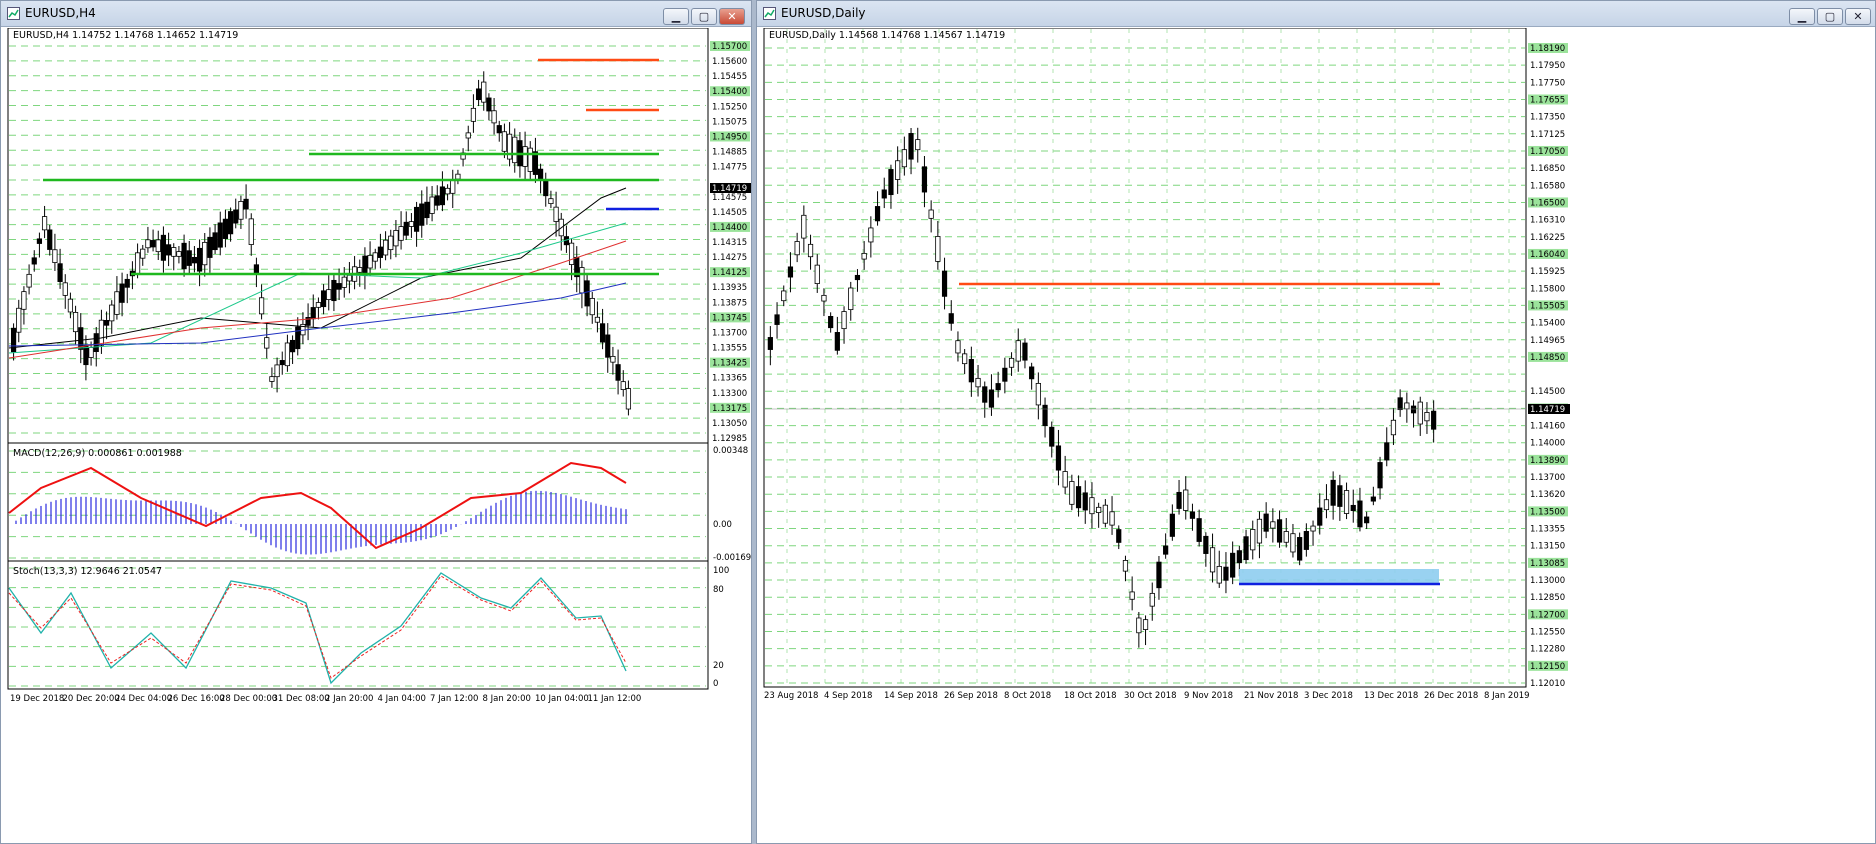  I want to click on daily-time-label: 23 Aug 2018, so click(791, 696).